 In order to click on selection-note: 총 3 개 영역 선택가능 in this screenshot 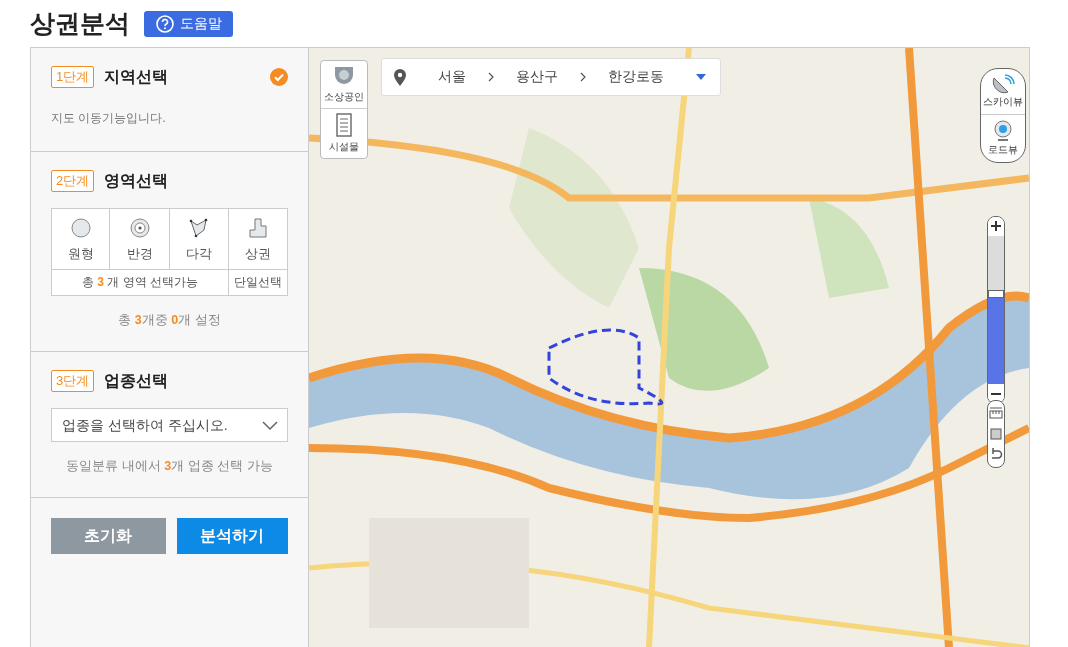, I will do `click(140, 283)`.